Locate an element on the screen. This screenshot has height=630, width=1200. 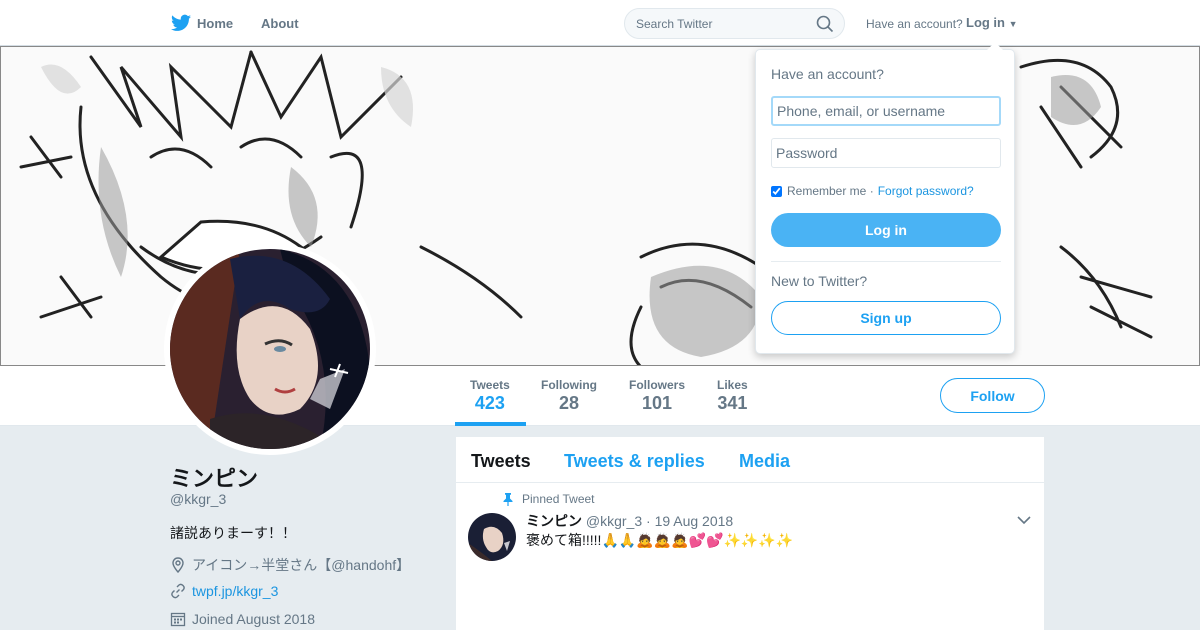
stat-followers: Followers 101 is located at coordinates (657, 396).